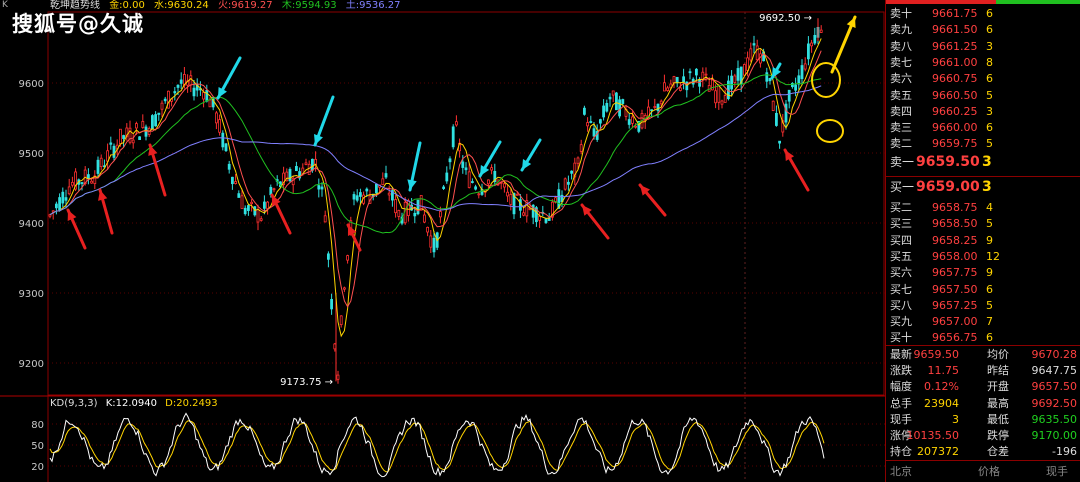  What do you see at coordinates (983, 436) in the screenshot?
I see `stat-row: 涨停 10135.50 跌停 9170.00` at bounding box center [983, 436].